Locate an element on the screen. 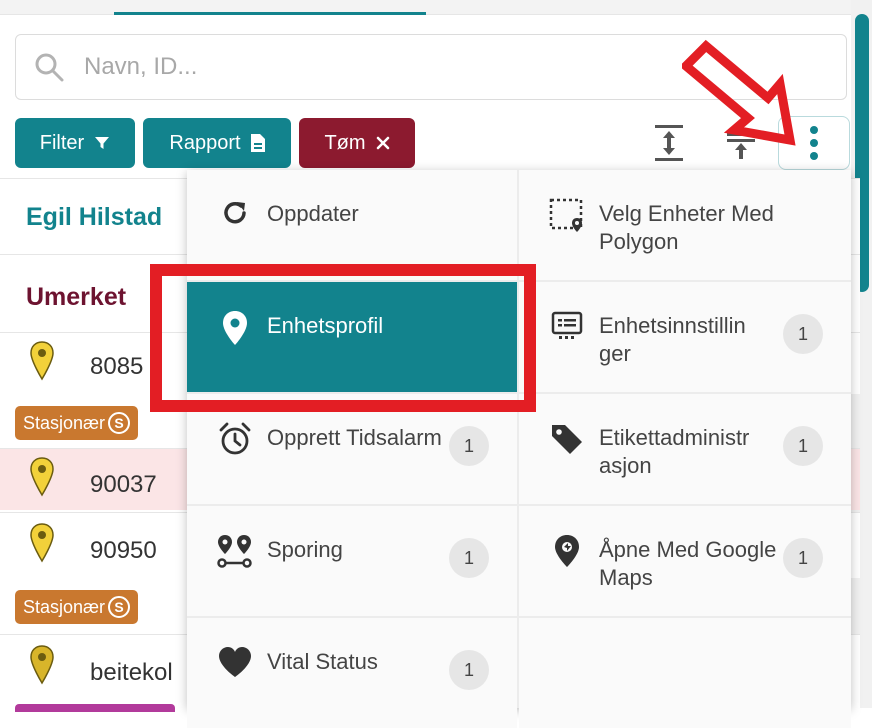 The height and width of the screenshot is (728, 872). search-icon is located at coordinates (49, 67).